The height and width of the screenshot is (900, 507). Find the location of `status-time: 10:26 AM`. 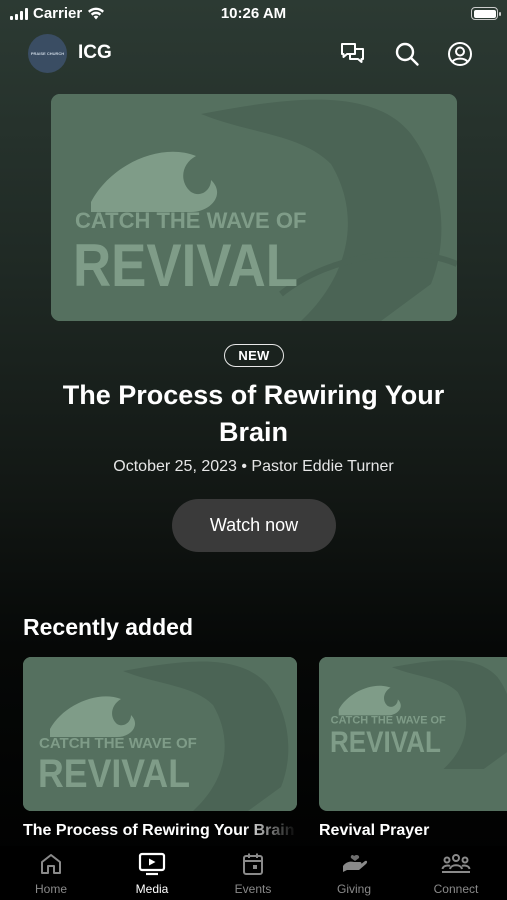

status-time: 10:26 AM is located at coordinates (253, 13).